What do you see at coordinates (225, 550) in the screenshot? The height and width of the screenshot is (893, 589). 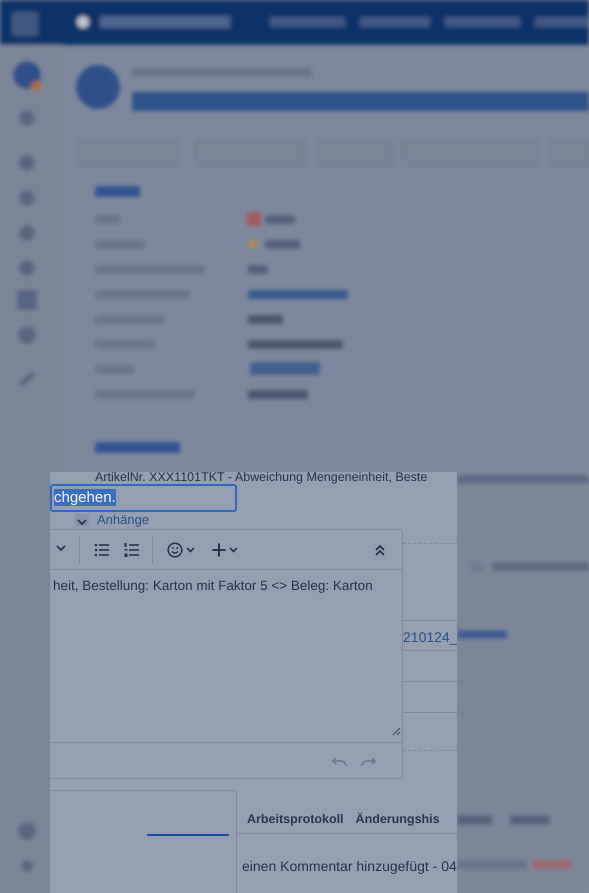 I see `plus-dropdown-icon` at bounding box center [225, 550].